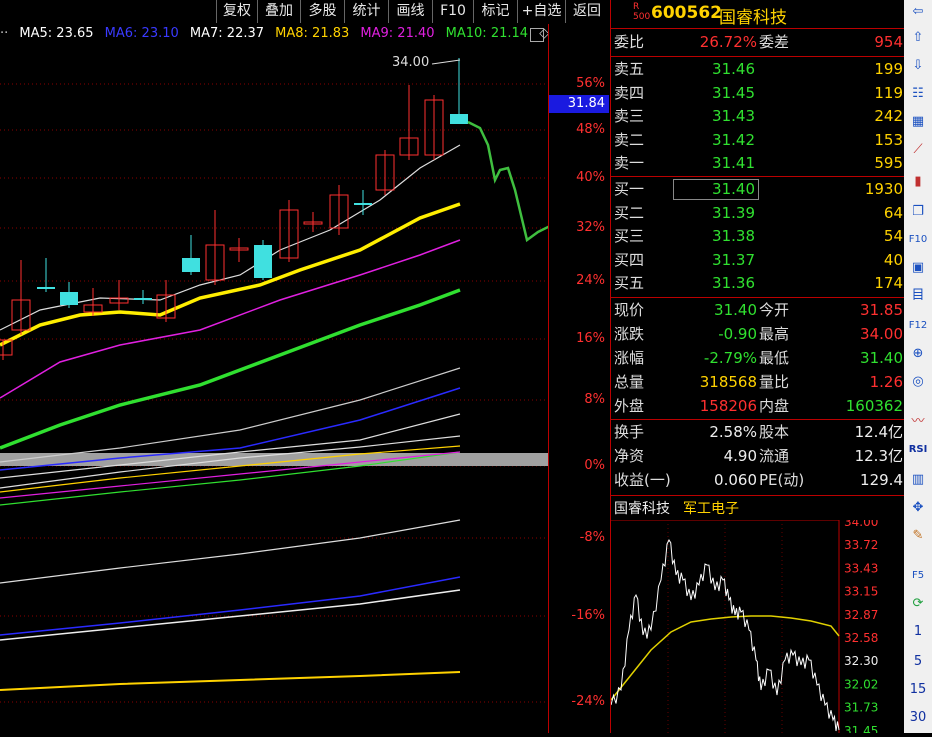 This screenshot has height=737, width=932. I want to click on buy-price: 31.38, so click(733, 236).